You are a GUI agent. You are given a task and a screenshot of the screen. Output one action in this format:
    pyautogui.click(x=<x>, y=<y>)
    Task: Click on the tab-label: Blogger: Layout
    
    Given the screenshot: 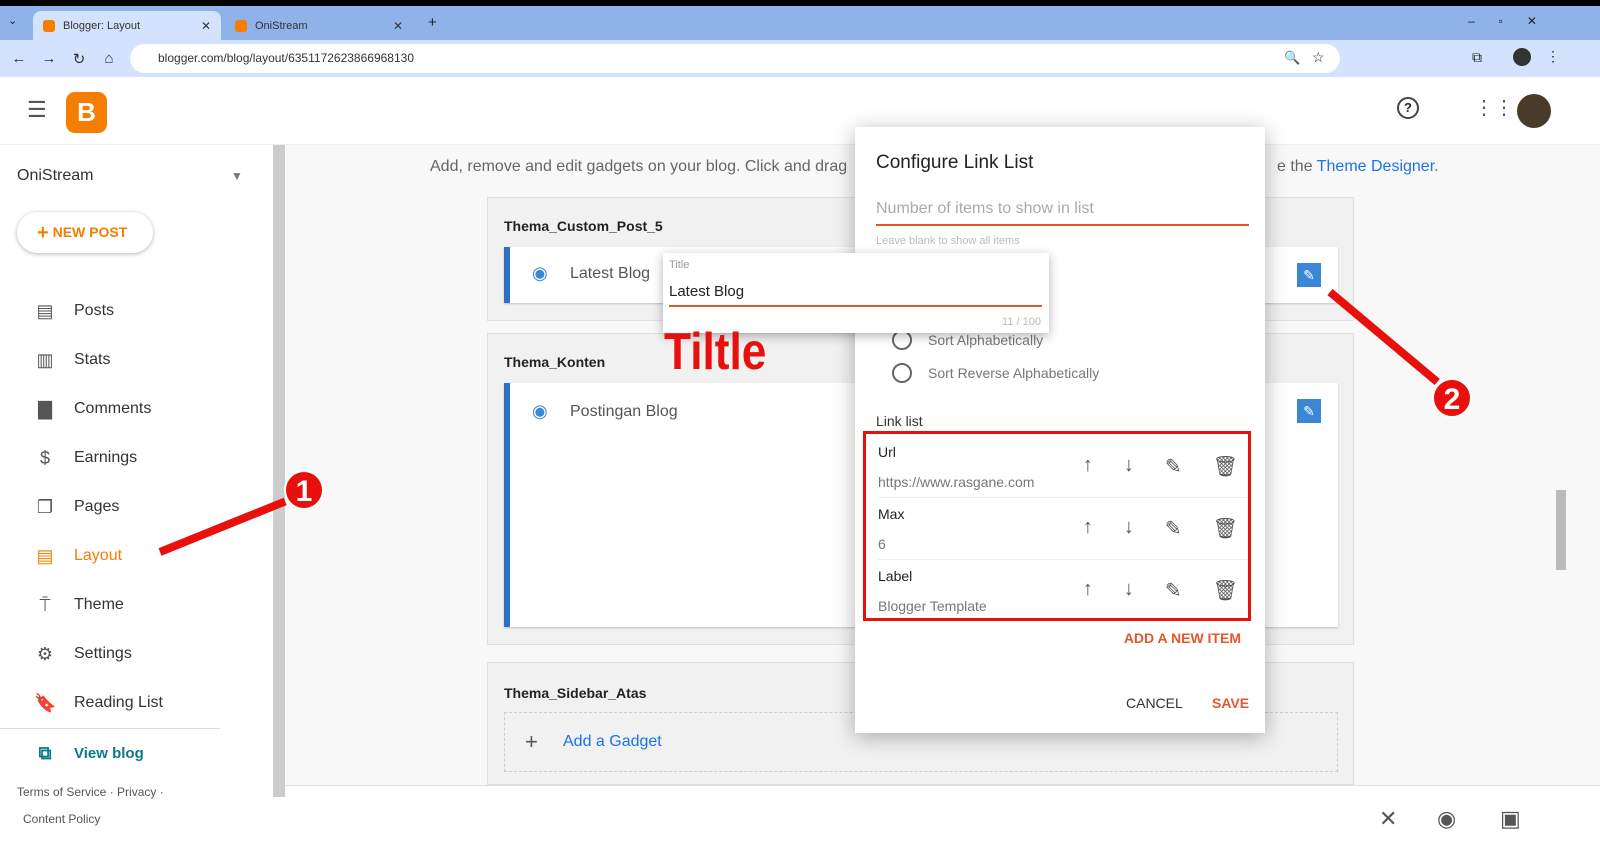 What is the action you would take?
    pyautogui.click(x=102, y=25)
    